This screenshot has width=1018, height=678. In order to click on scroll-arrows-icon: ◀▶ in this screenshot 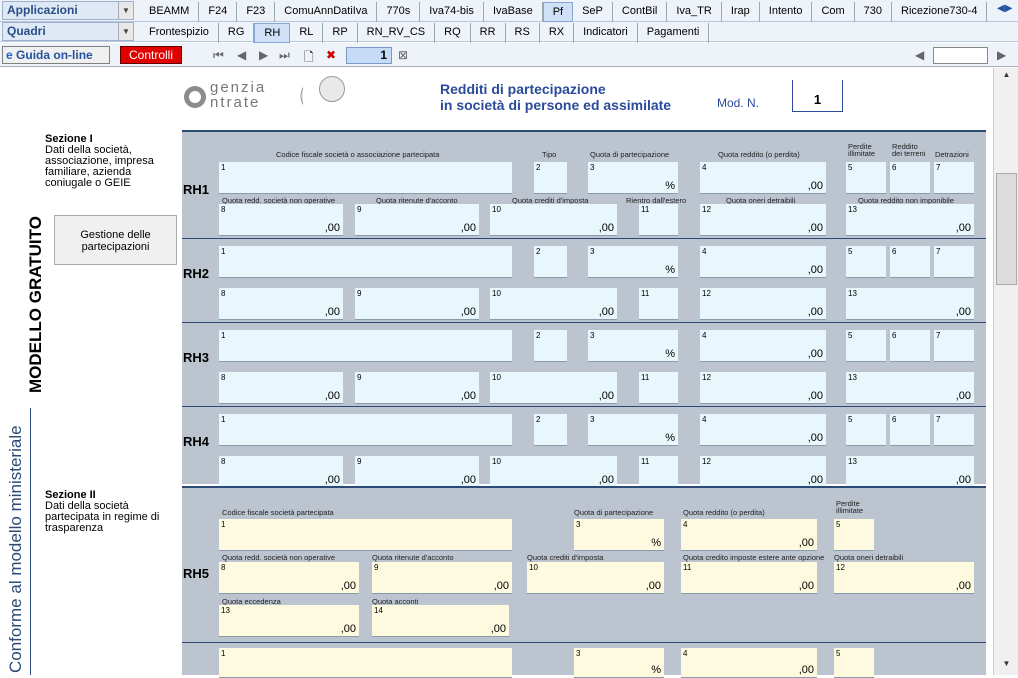, I will do `click(1004, 8)`.